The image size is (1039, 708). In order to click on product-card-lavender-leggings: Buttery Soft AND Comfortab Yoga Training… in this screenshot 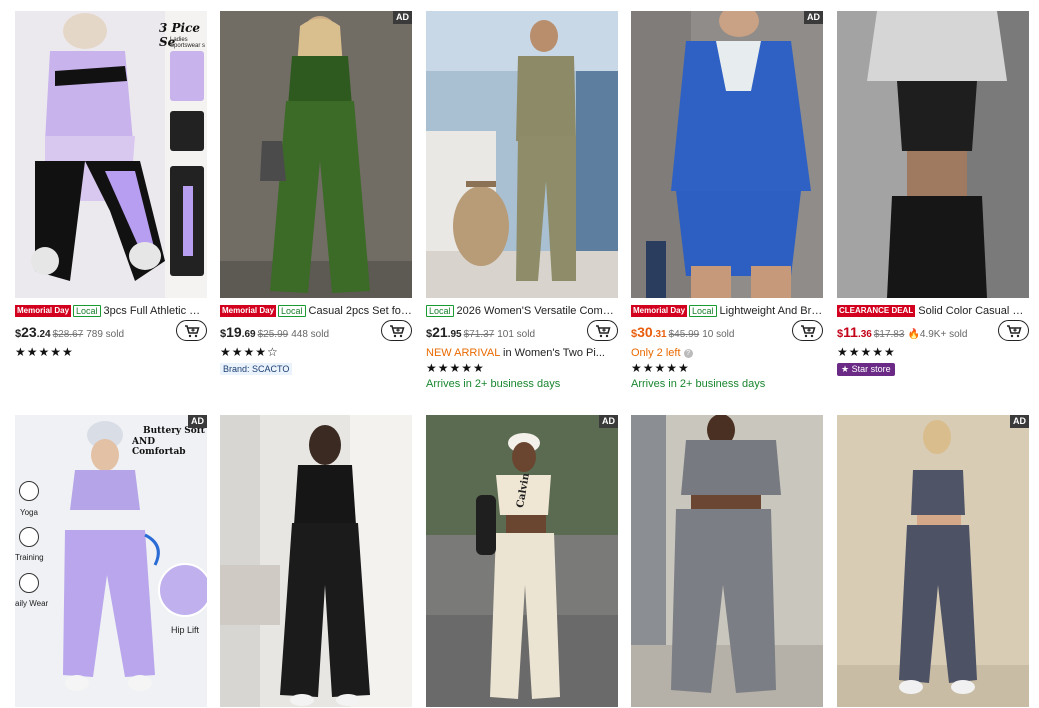, I will do `click(111, 561)`.